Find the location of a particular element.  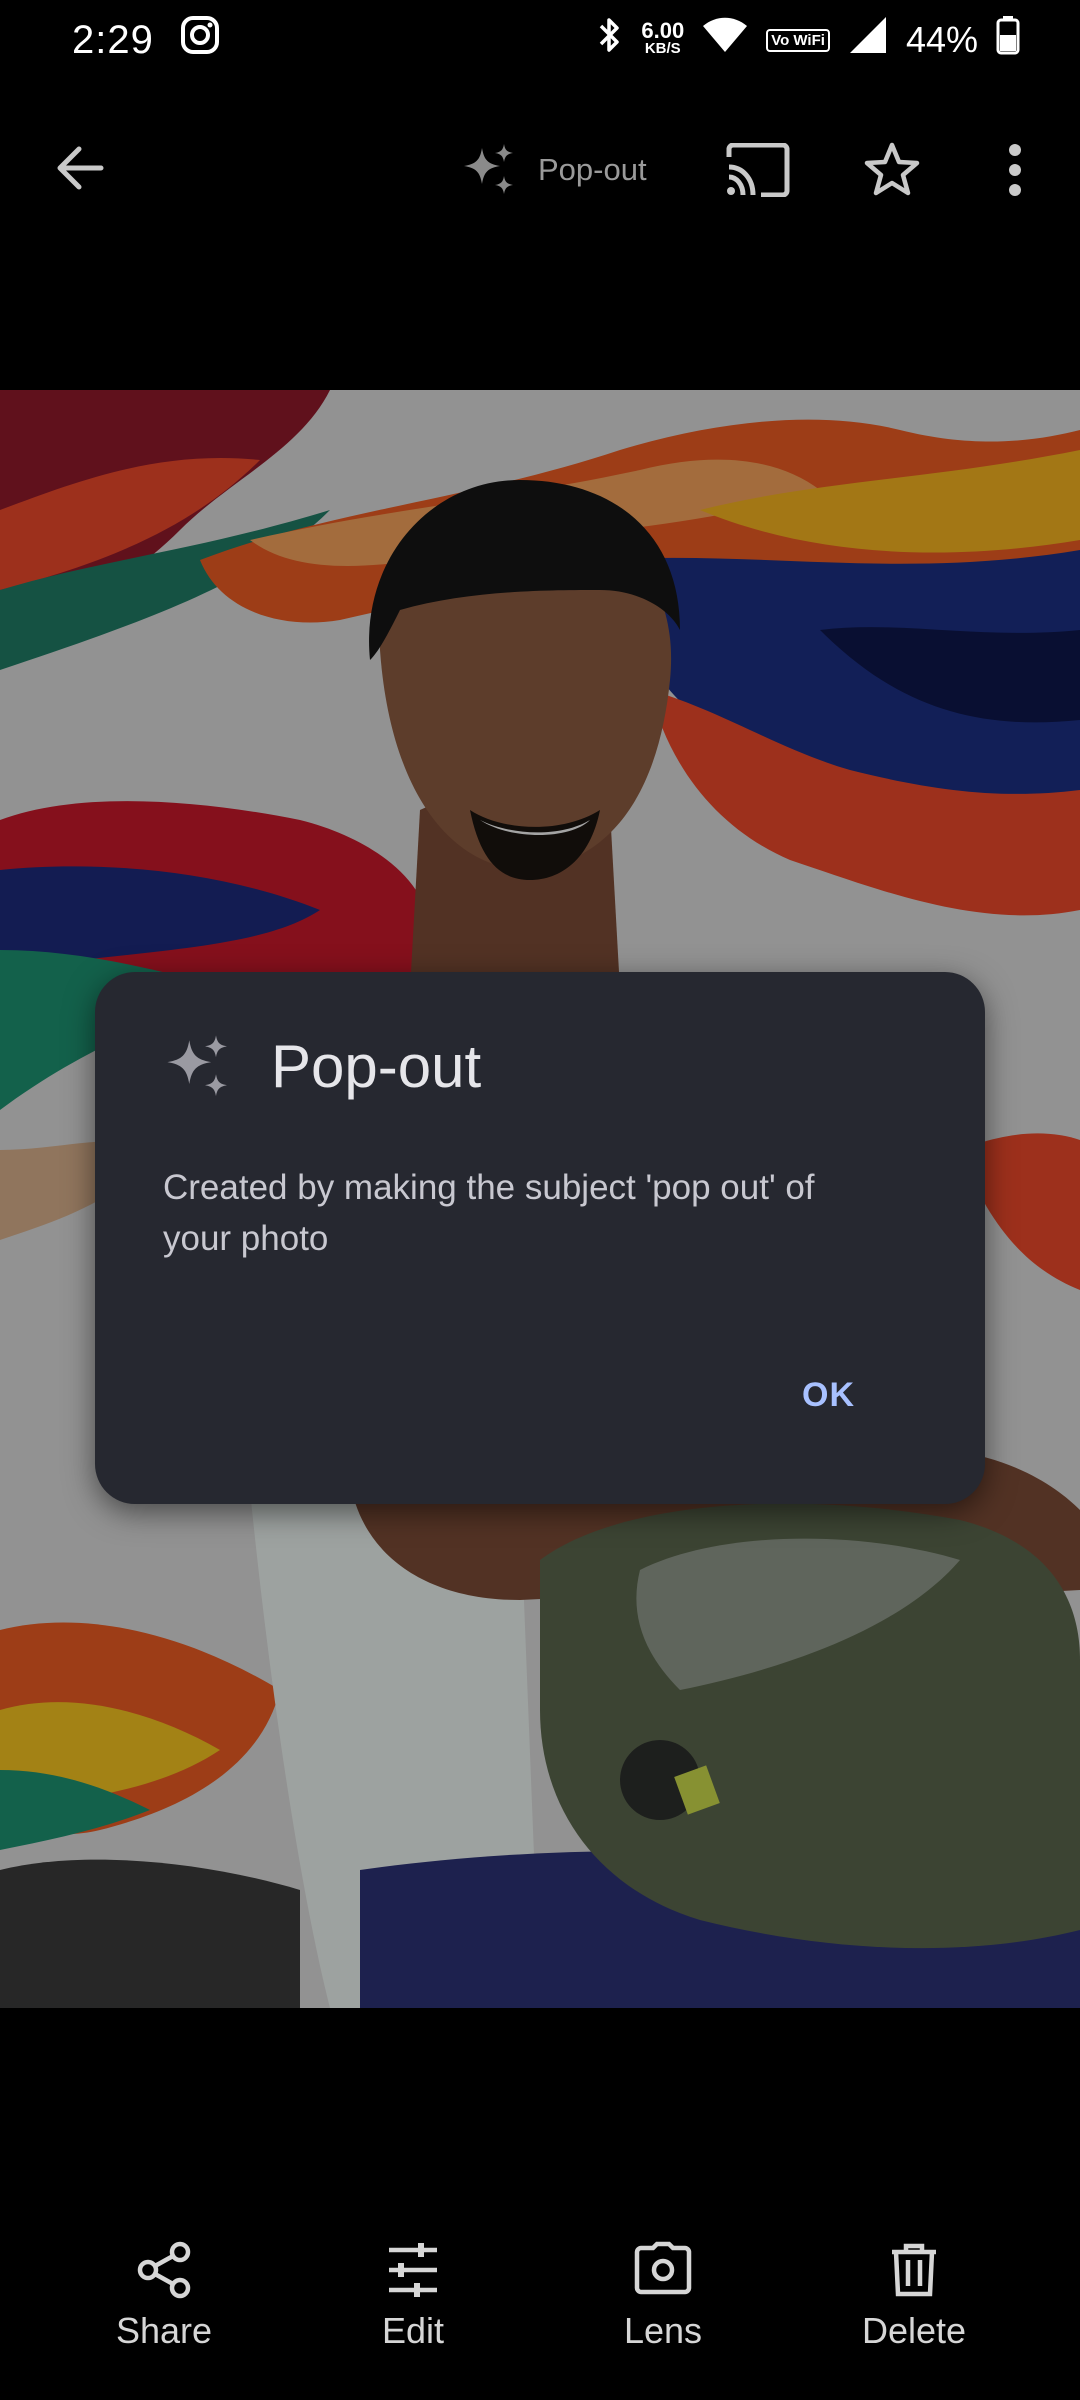

popout-chip: Pop-out is located at coordinates (554, 170).